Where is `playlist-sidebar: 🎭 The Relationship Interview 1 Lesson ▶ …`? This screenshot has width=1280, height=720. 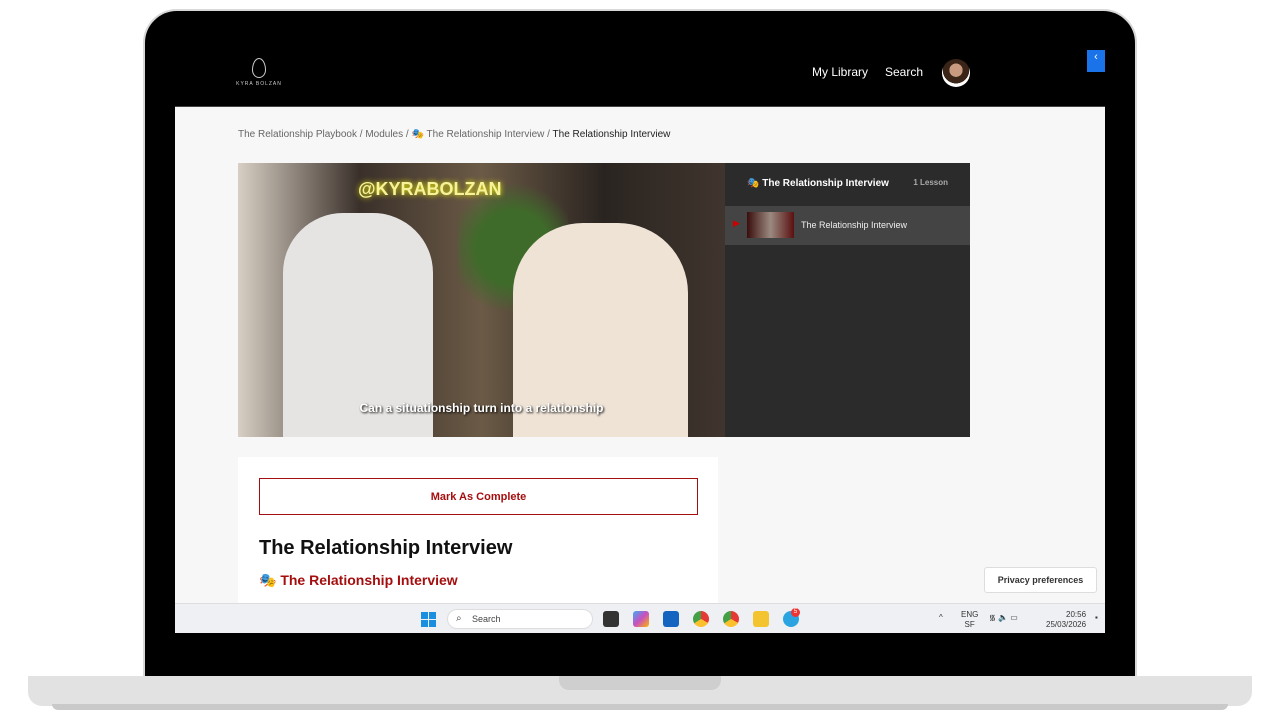
playlist-sidebar: 🎭 The Relationship Interview 1 Lesson ▶ … is located at coordinates (847, 300).